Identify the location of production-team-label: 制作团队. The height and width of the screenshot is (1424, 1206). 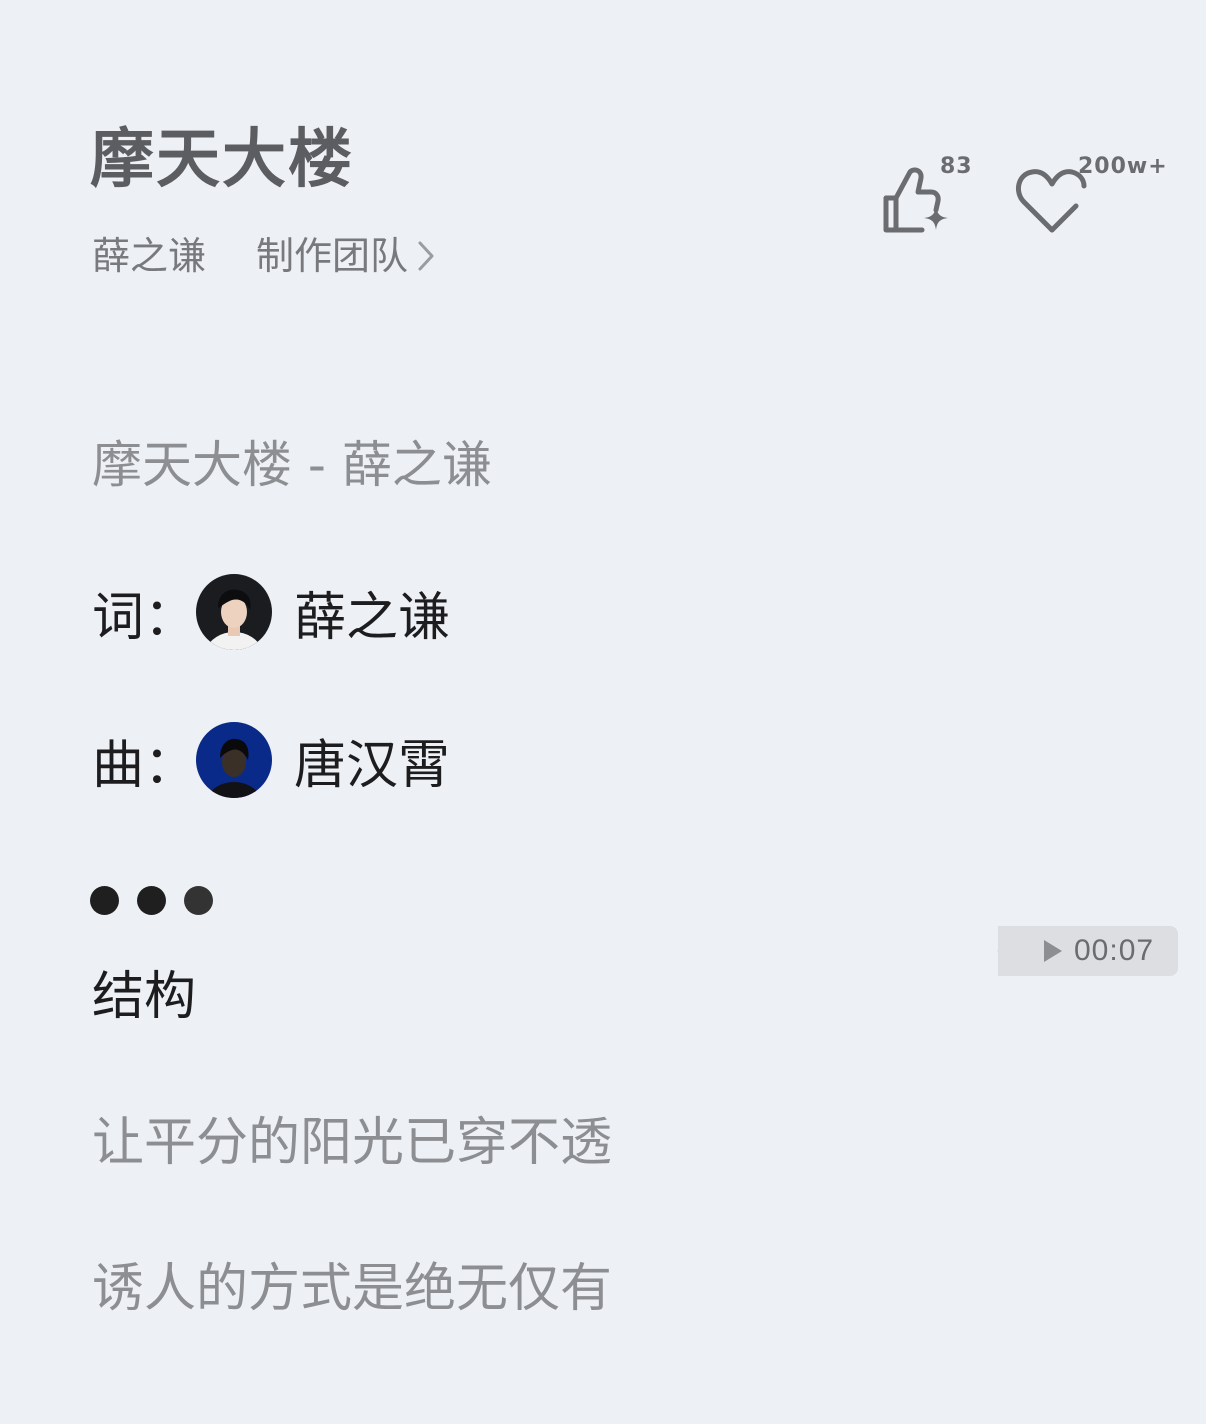
(332, 256).